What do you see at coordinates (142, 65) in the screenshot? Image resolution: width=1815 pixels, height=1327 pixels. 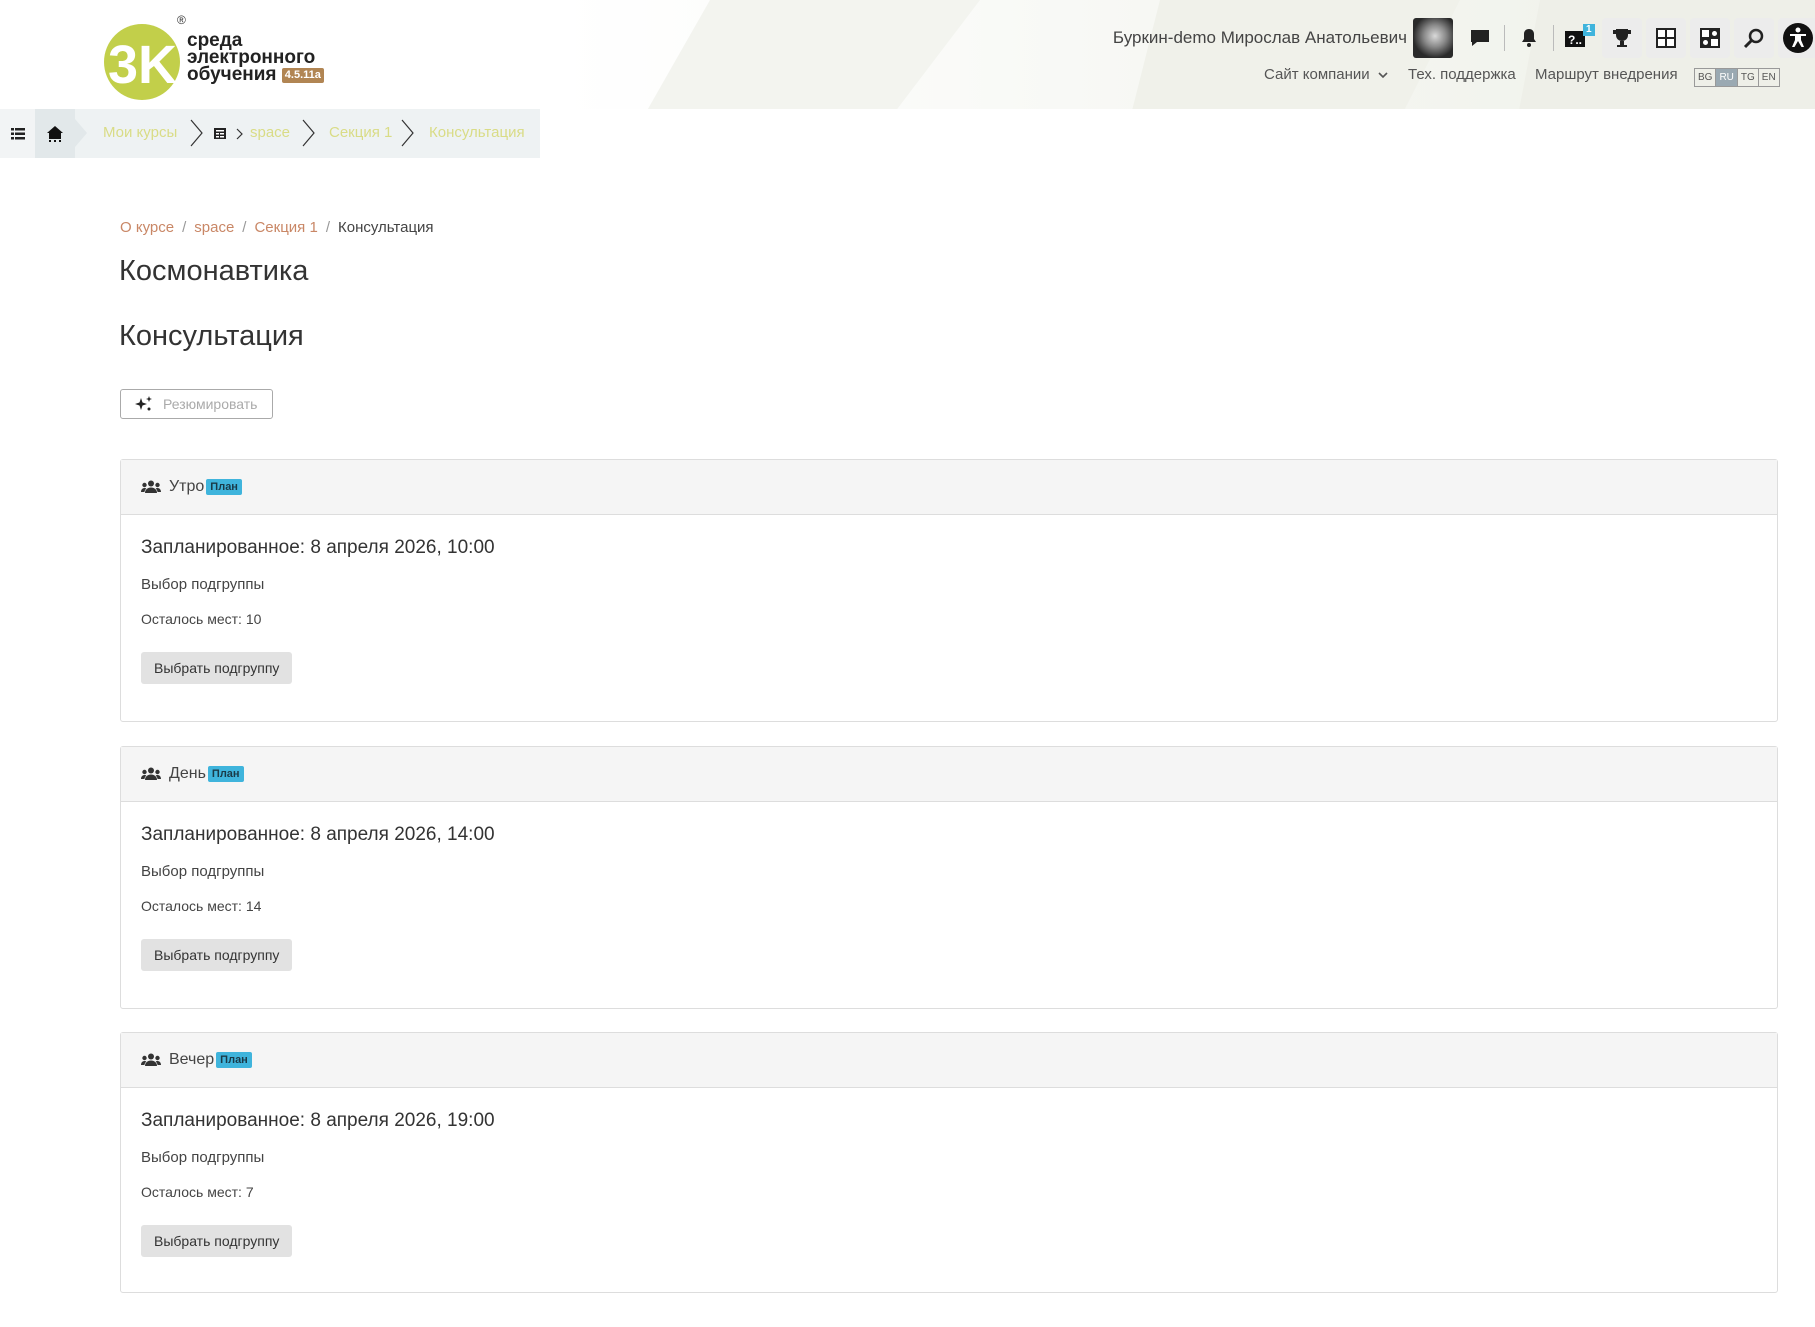 I see `svg-text: 3K` at bounding box center [142, 65].